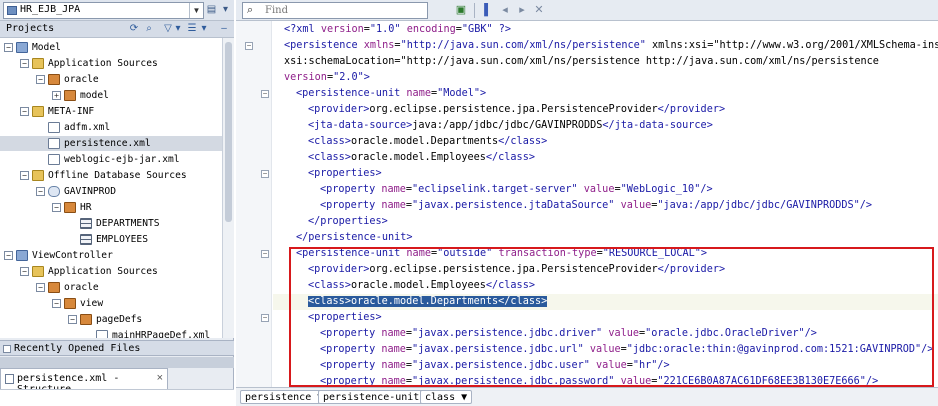  What do you see at coordinates (111, 47) in the screenshot?
I see `tree-item: − Model` at bounding box center [111, 47].